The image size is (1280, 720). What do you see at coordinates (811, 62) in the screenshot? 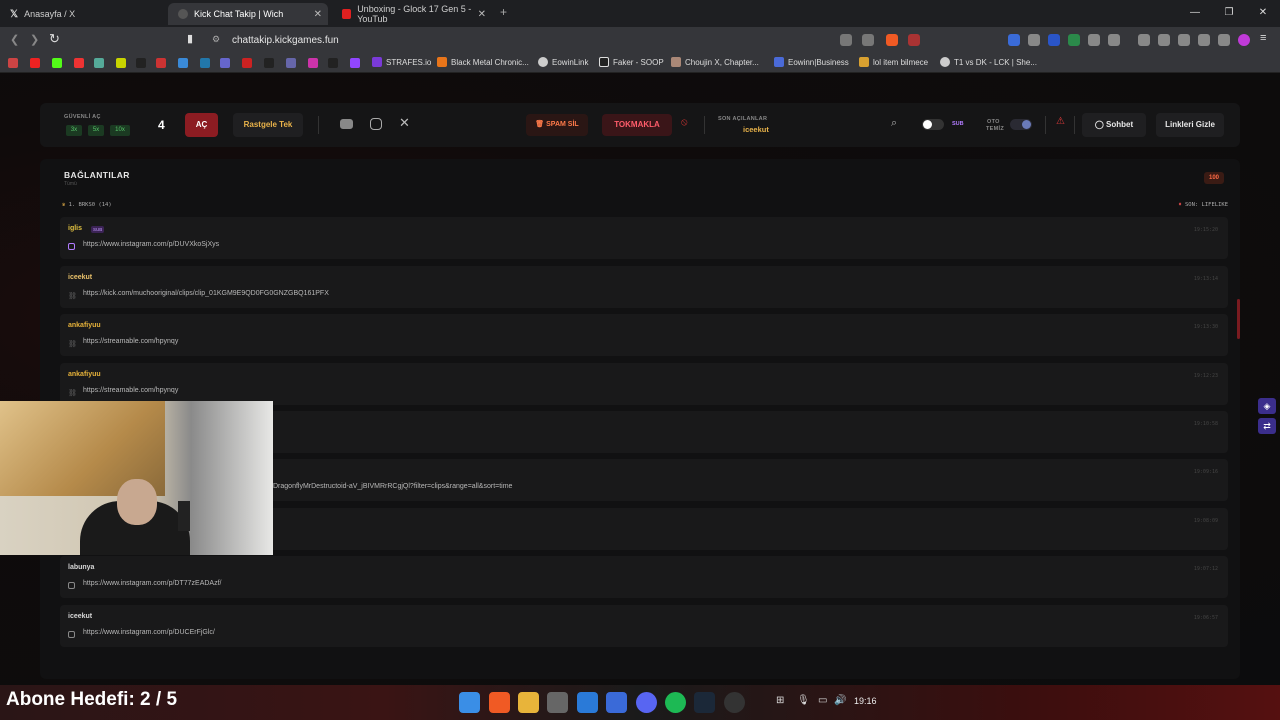
I see `bookmark-item: Eowinn|Business` at bounding box center [811, 62].